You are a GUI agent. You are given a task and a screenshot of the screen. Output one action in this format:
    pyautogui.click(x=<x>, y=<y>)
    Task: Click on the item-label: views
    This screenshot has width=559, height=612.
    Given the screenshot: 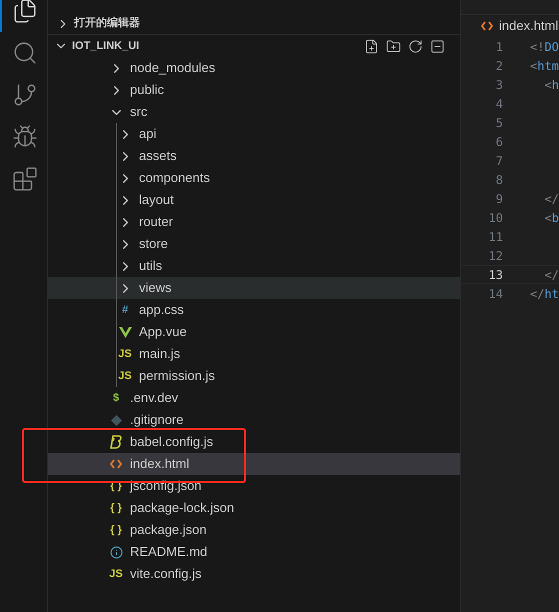 What is the action you would take?
    pyautogui.click(x=155, y=288)
    